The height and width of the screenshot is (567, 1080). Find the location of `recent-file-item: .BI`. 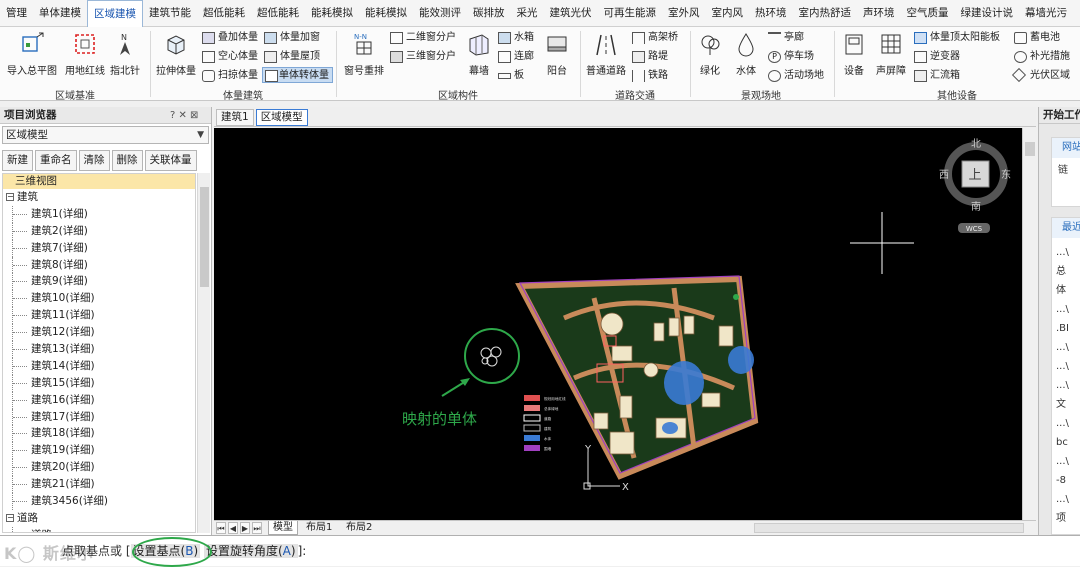

recent-file-item: .BI is located at coordinates (1066, 331).